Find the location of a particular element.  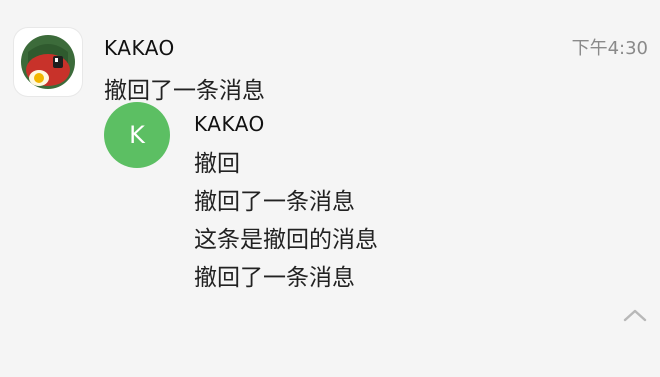

avatar: K is located at coordinates (137, 135).